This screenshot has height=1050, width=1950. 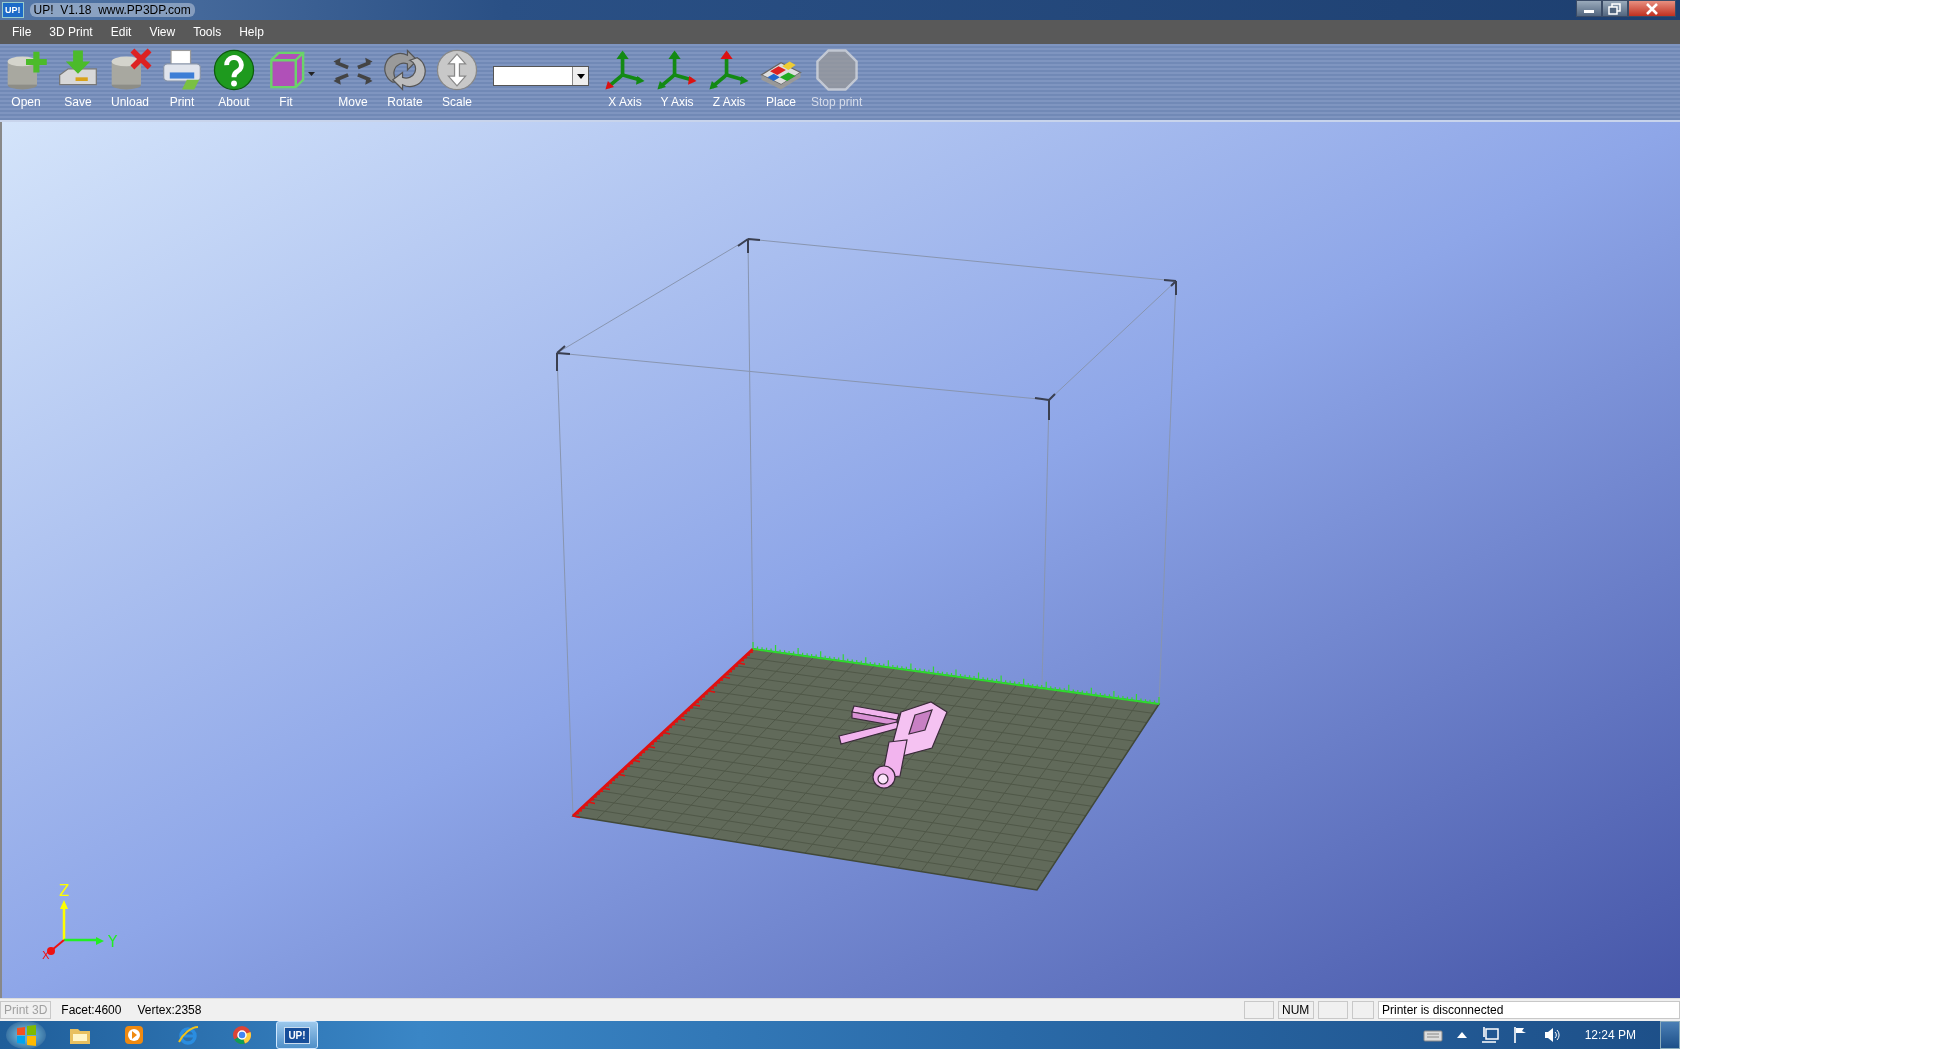 I want to click on network-icon, so click(x=1489, y=1035).